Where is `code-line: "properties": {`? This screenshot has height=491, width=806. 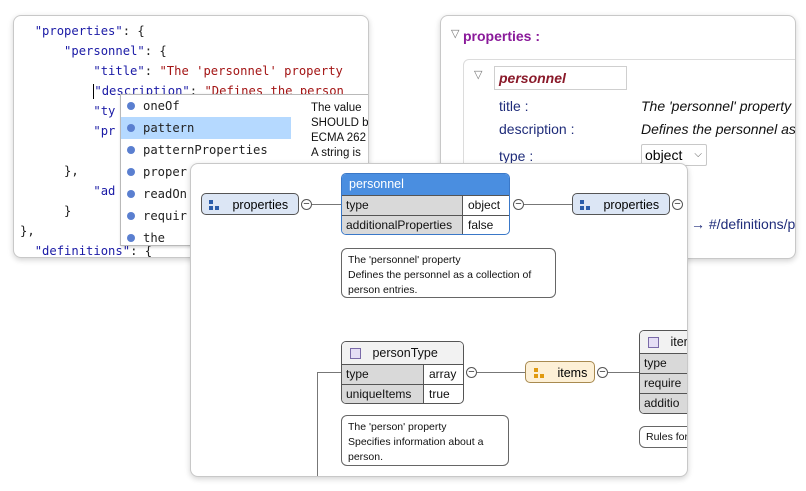 code-line: "properties": { is located at coordinates (82, 31).